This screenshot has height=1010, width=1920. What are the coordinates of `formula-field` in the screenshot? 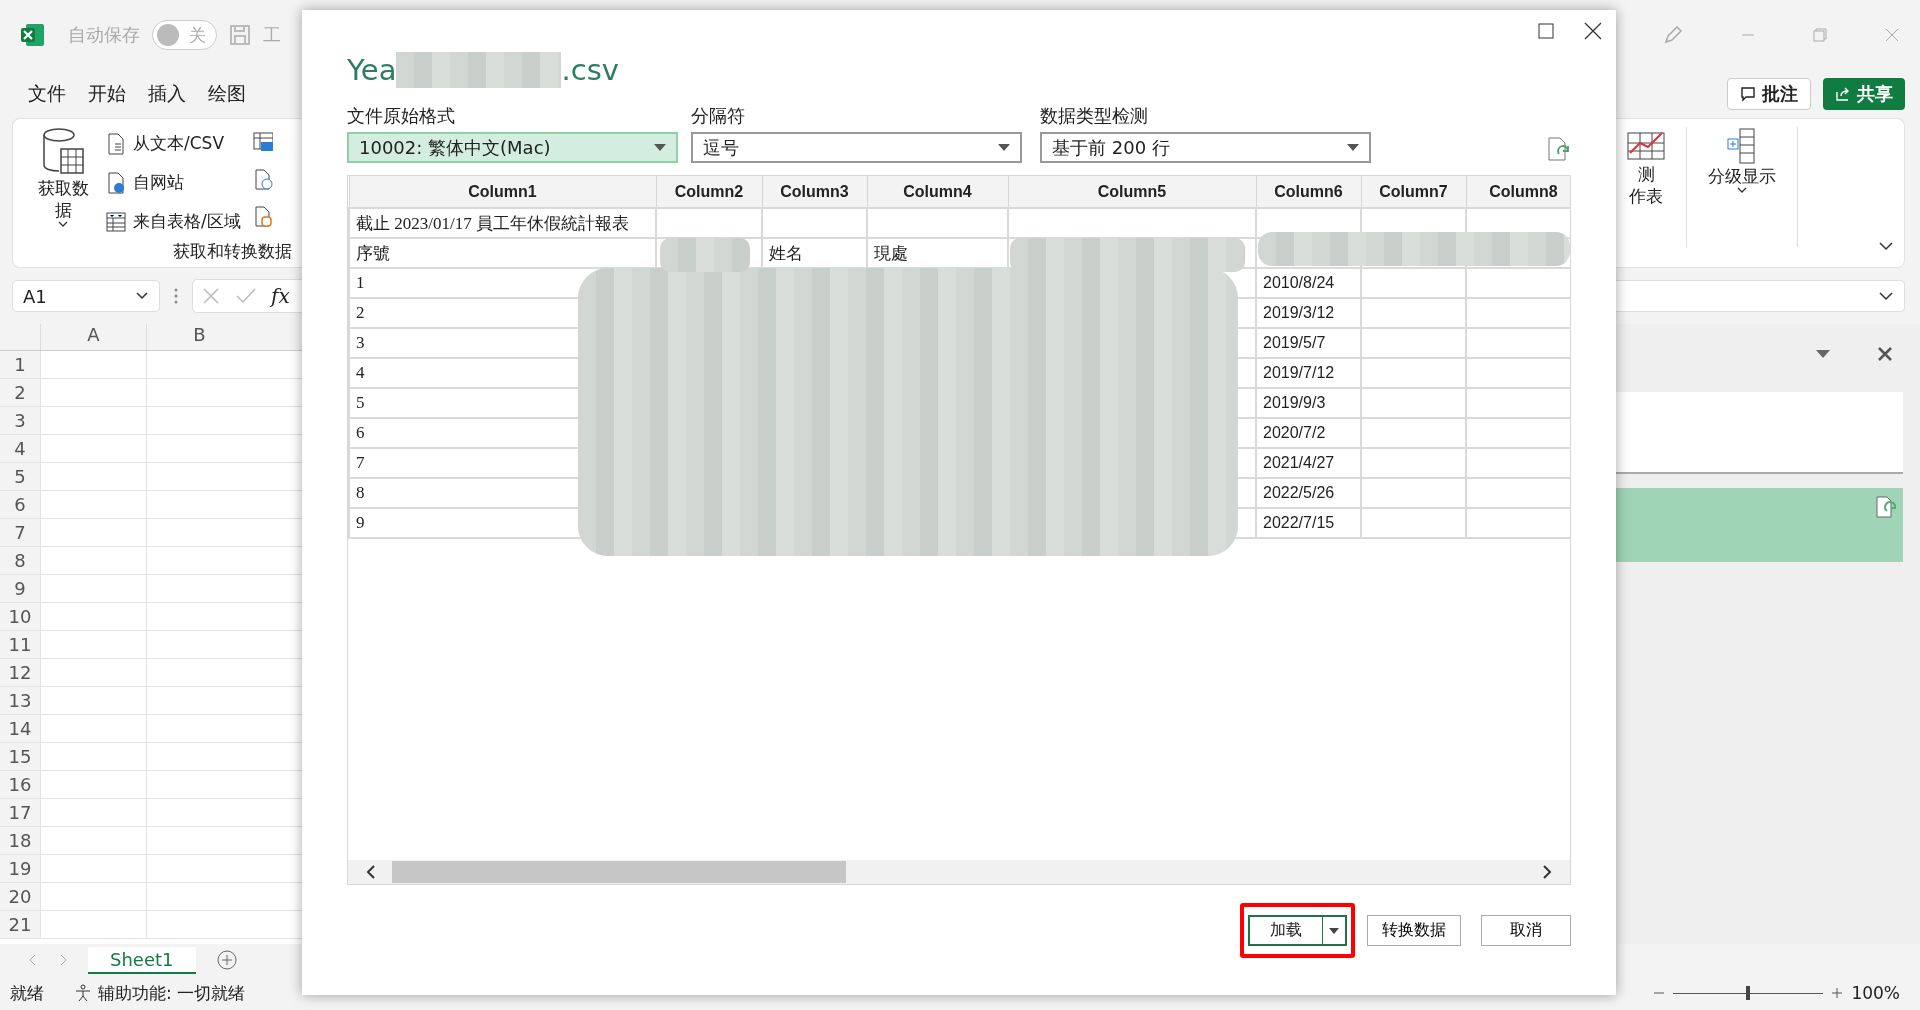 It's located at (1760, 296).